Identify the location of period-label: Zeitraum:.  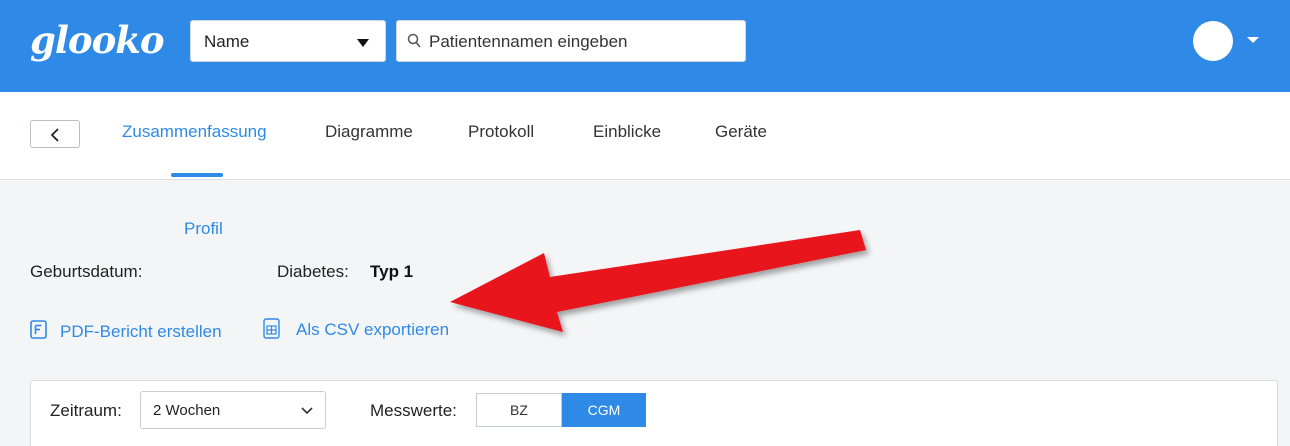
(86, 410).